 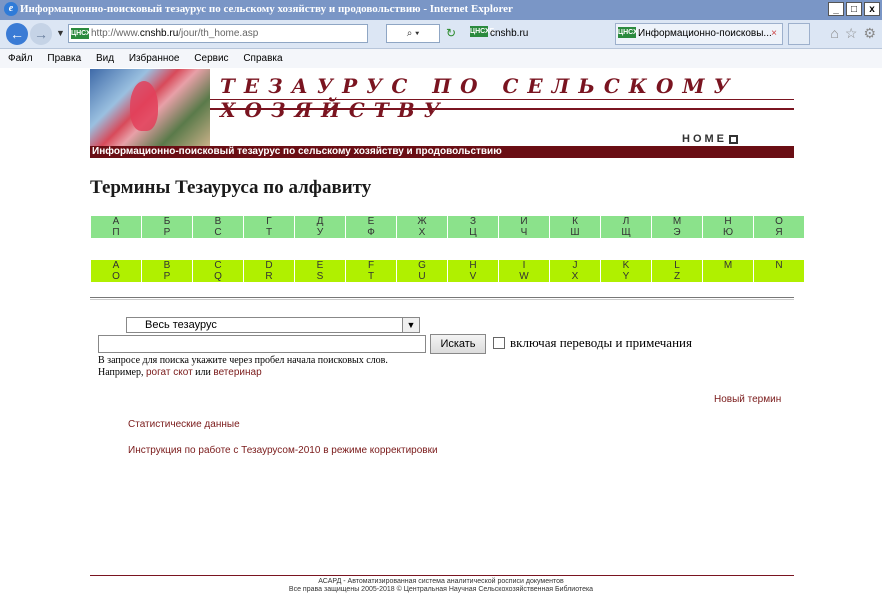 What do you see at coordinates (167, 232) in the screenshot?
I see `letter-link: Р` at bounding box center [167, 232].